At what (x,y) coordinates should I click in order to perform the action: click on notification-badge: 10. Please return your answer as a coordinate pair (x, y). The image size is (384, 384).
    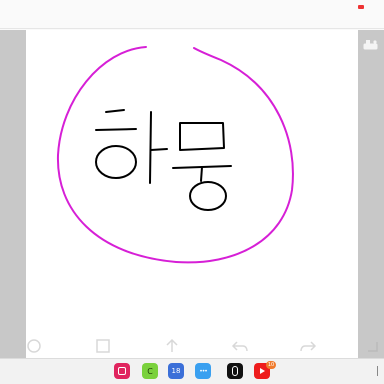
    Looking at the image, I should click on (271, 365).